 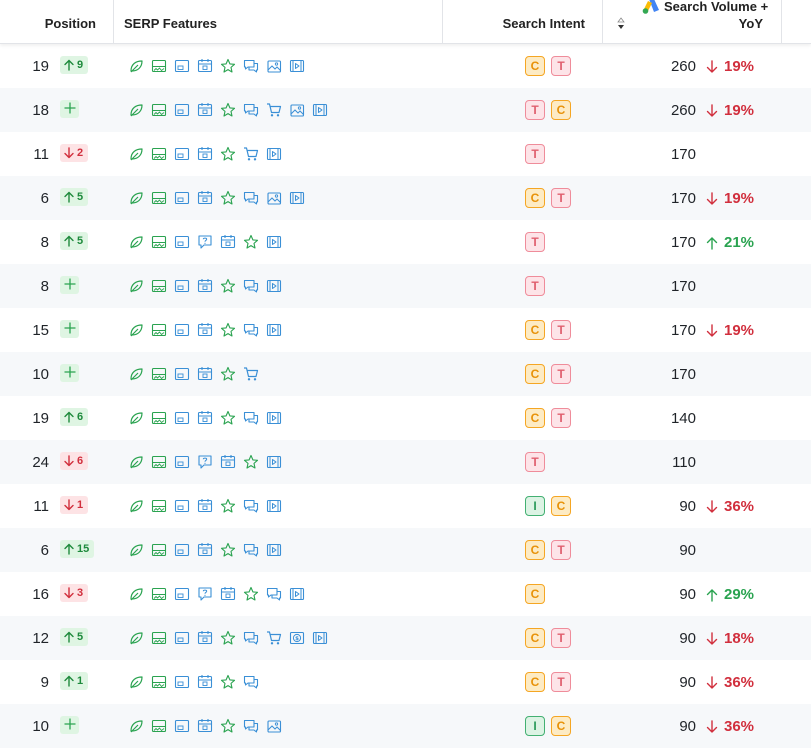 What do you see at coordinates (405, 506) in the screenshot?
I see `table-row: 11 1 I C 90 36%` at bounding box center [405, 506].